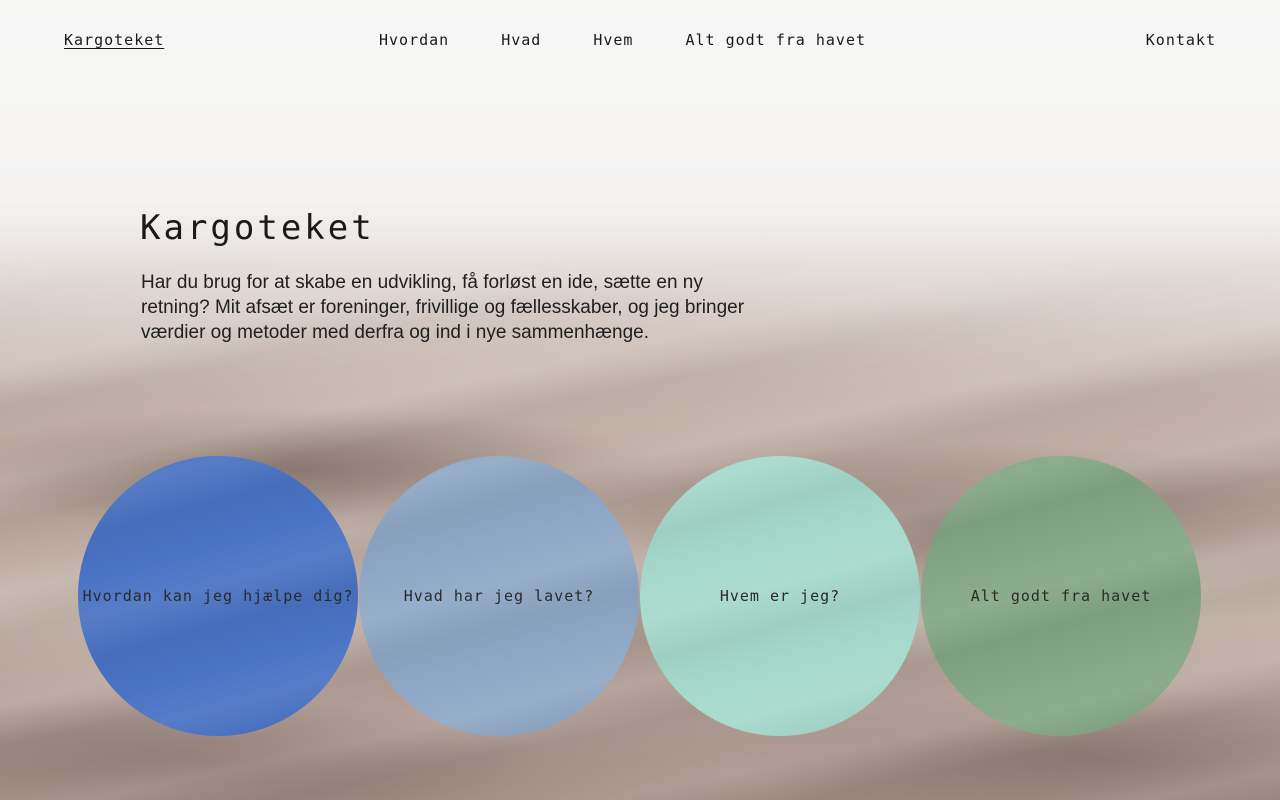 The width and height of the screenshot is (1280, 800). I want to click on nav-link-alt-godt-fra-havet: Alt godt fra havet, so click(775, 40).